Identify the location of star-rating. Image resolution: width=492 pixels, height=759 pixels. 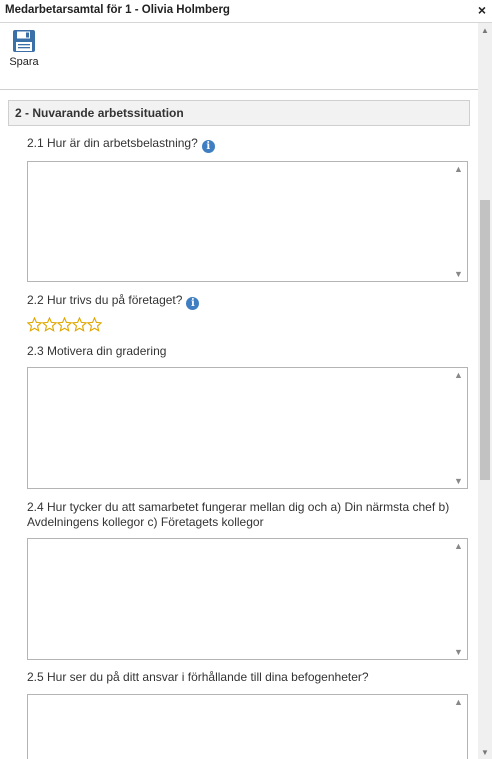
(64, 325).